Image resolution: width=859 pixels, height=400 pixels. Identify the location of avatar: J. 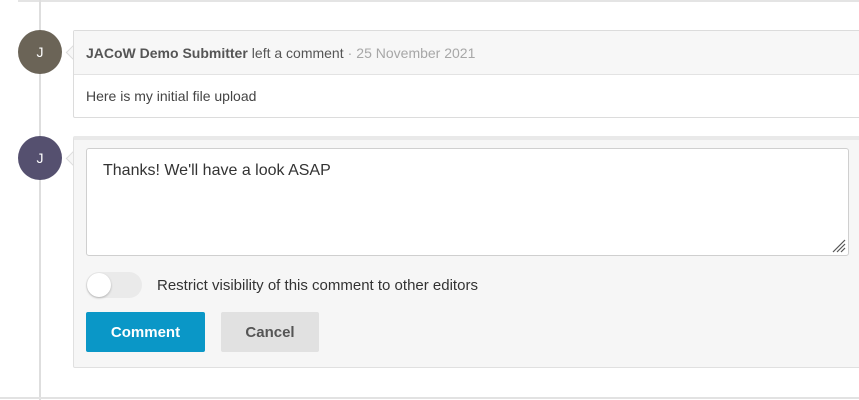
(40, 52).